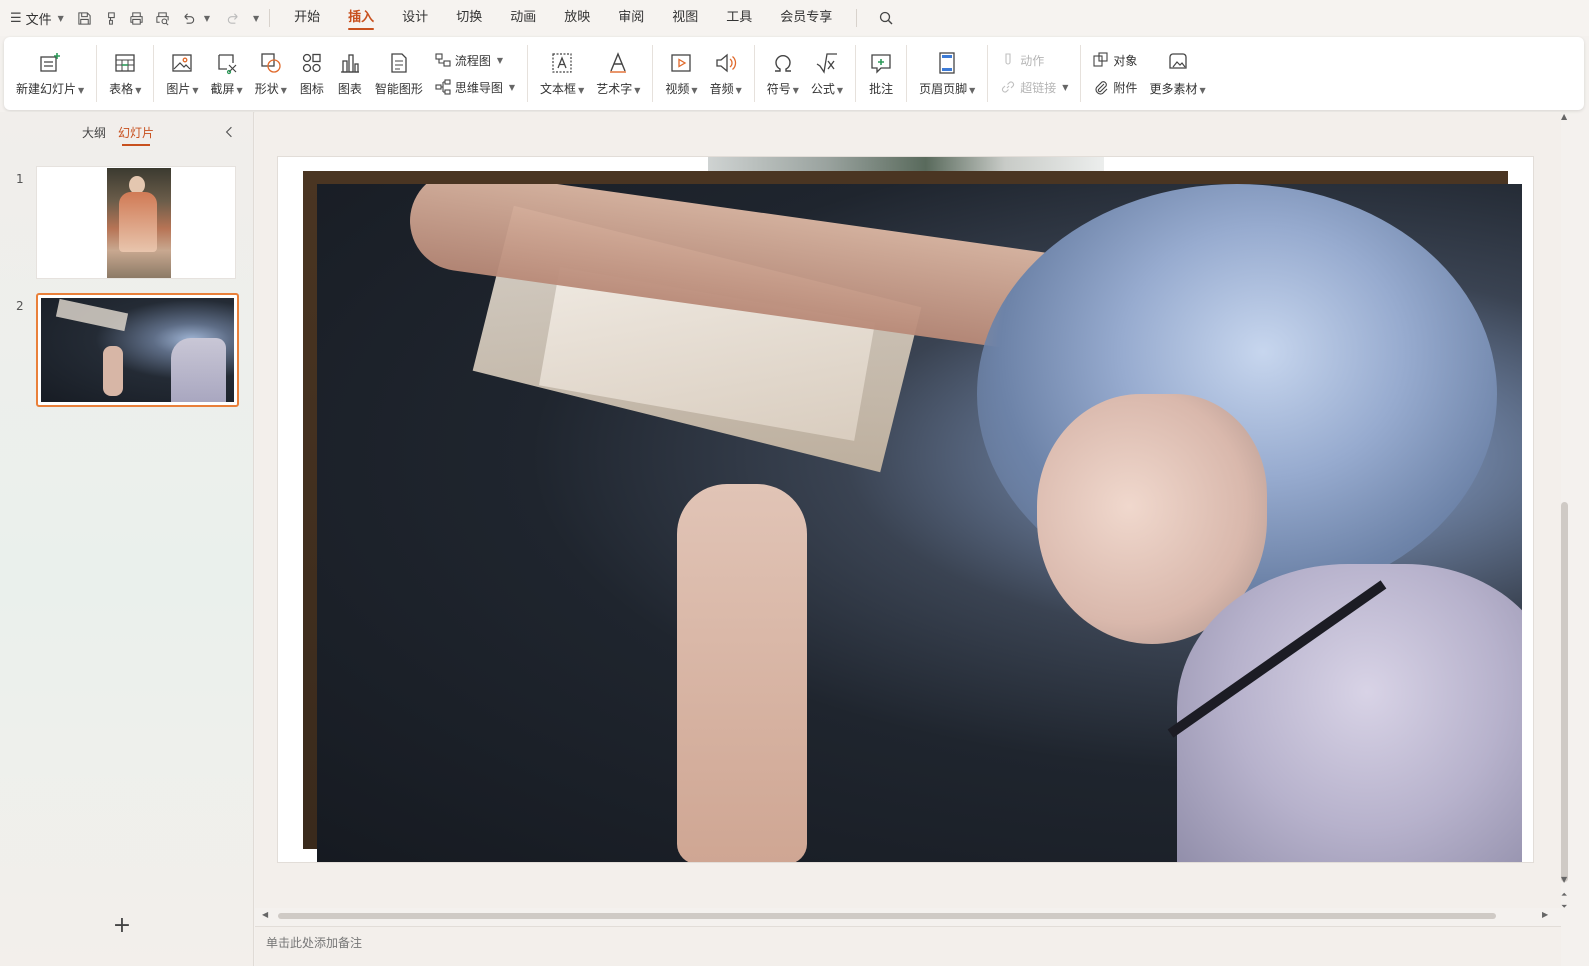  I want to click on wordart-button: 艺术字 ▼, so click(618, 73).